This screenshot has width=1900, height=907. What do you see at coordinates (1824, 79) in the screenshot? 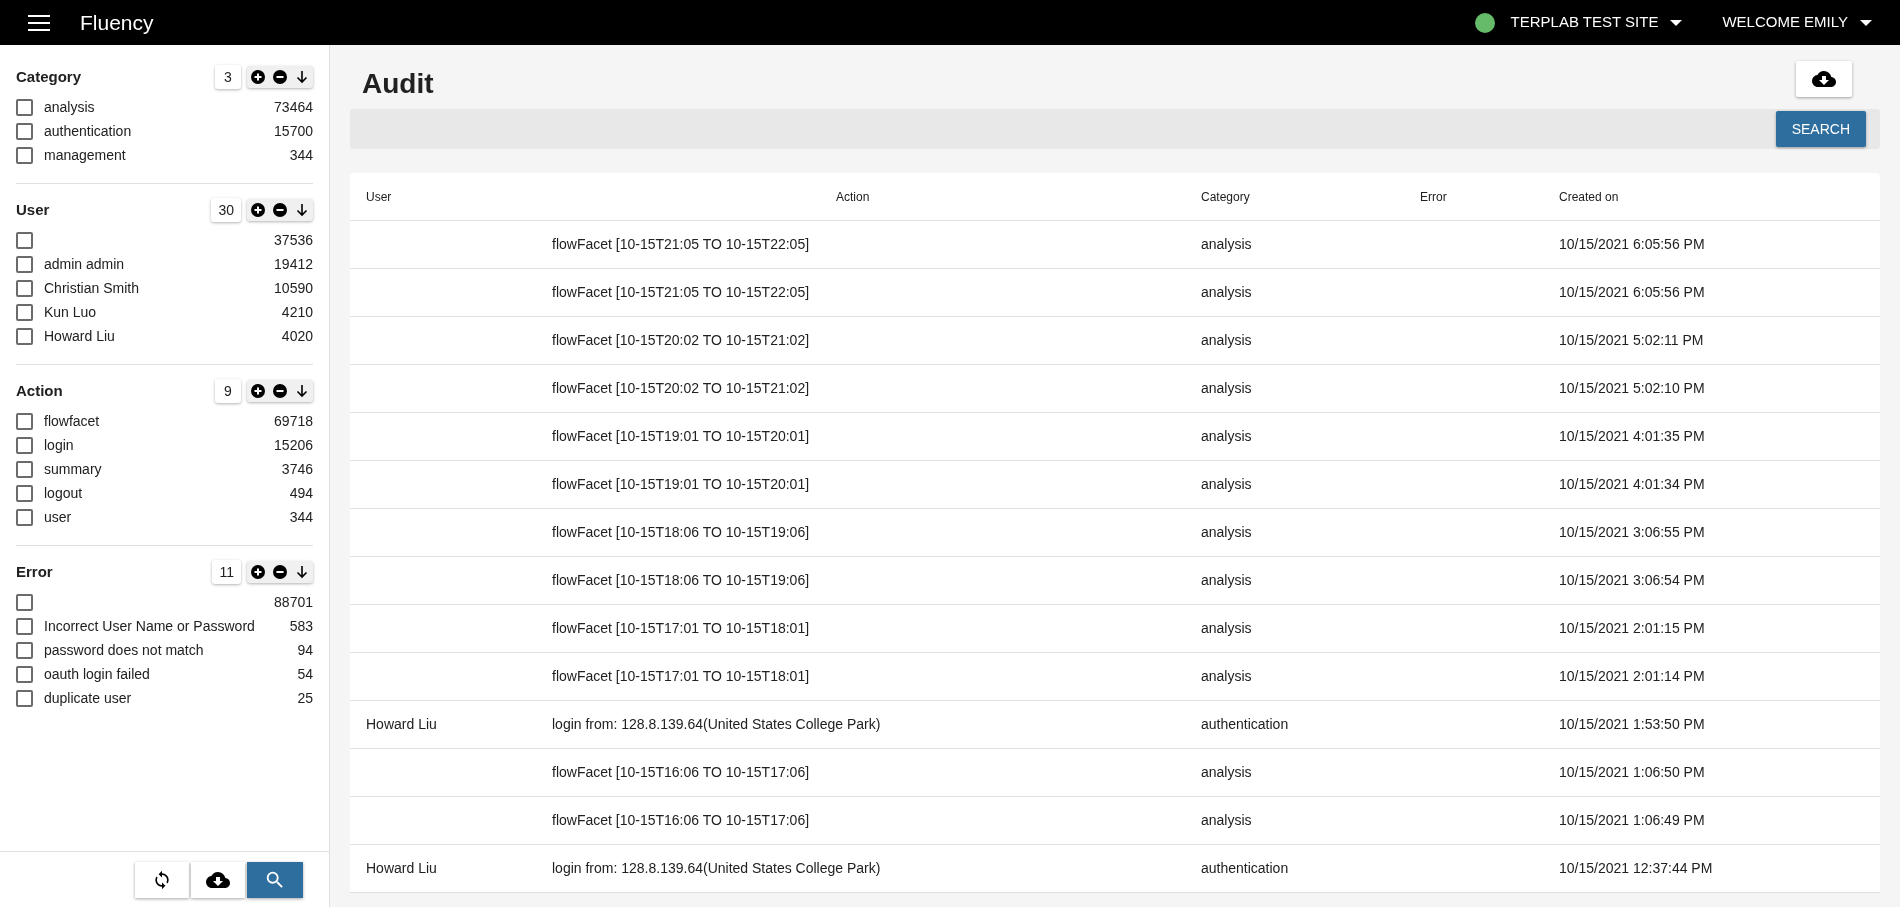
I see `export-button` at bounding box center [1824, 79].